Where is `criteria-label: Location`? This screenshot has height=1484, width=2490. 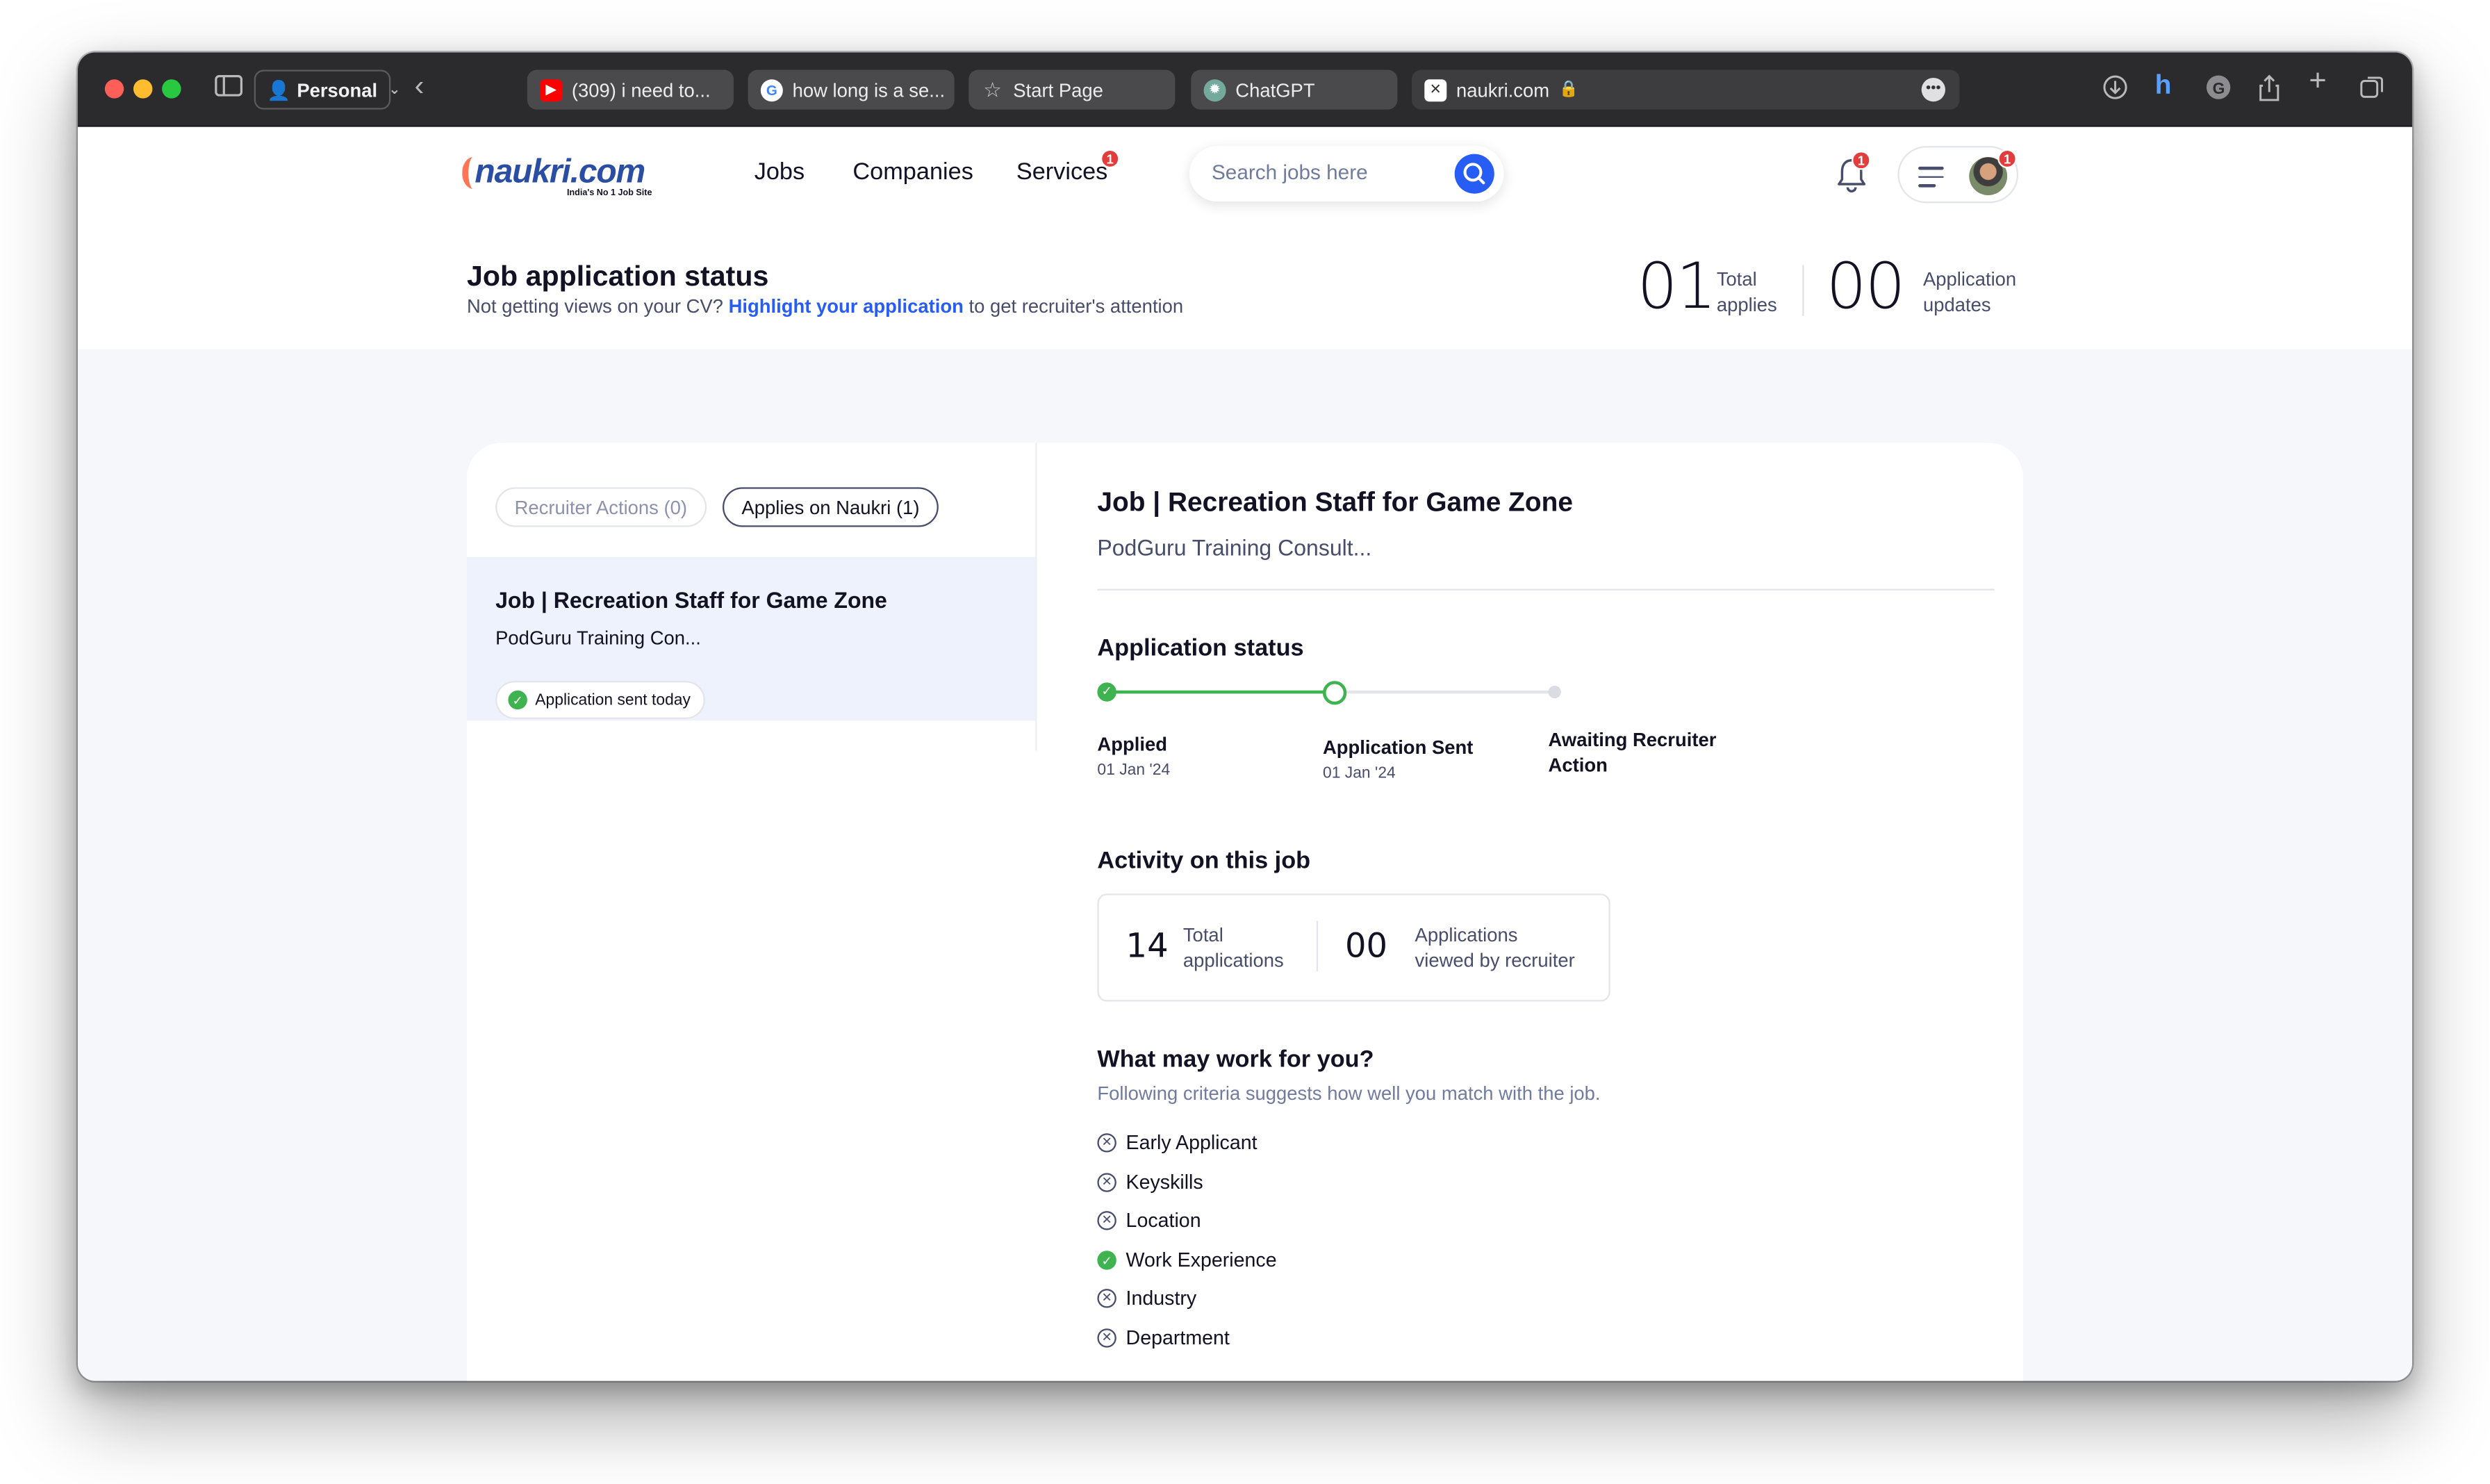
criteria-label: Location is located at coordinates (1164, 1220).